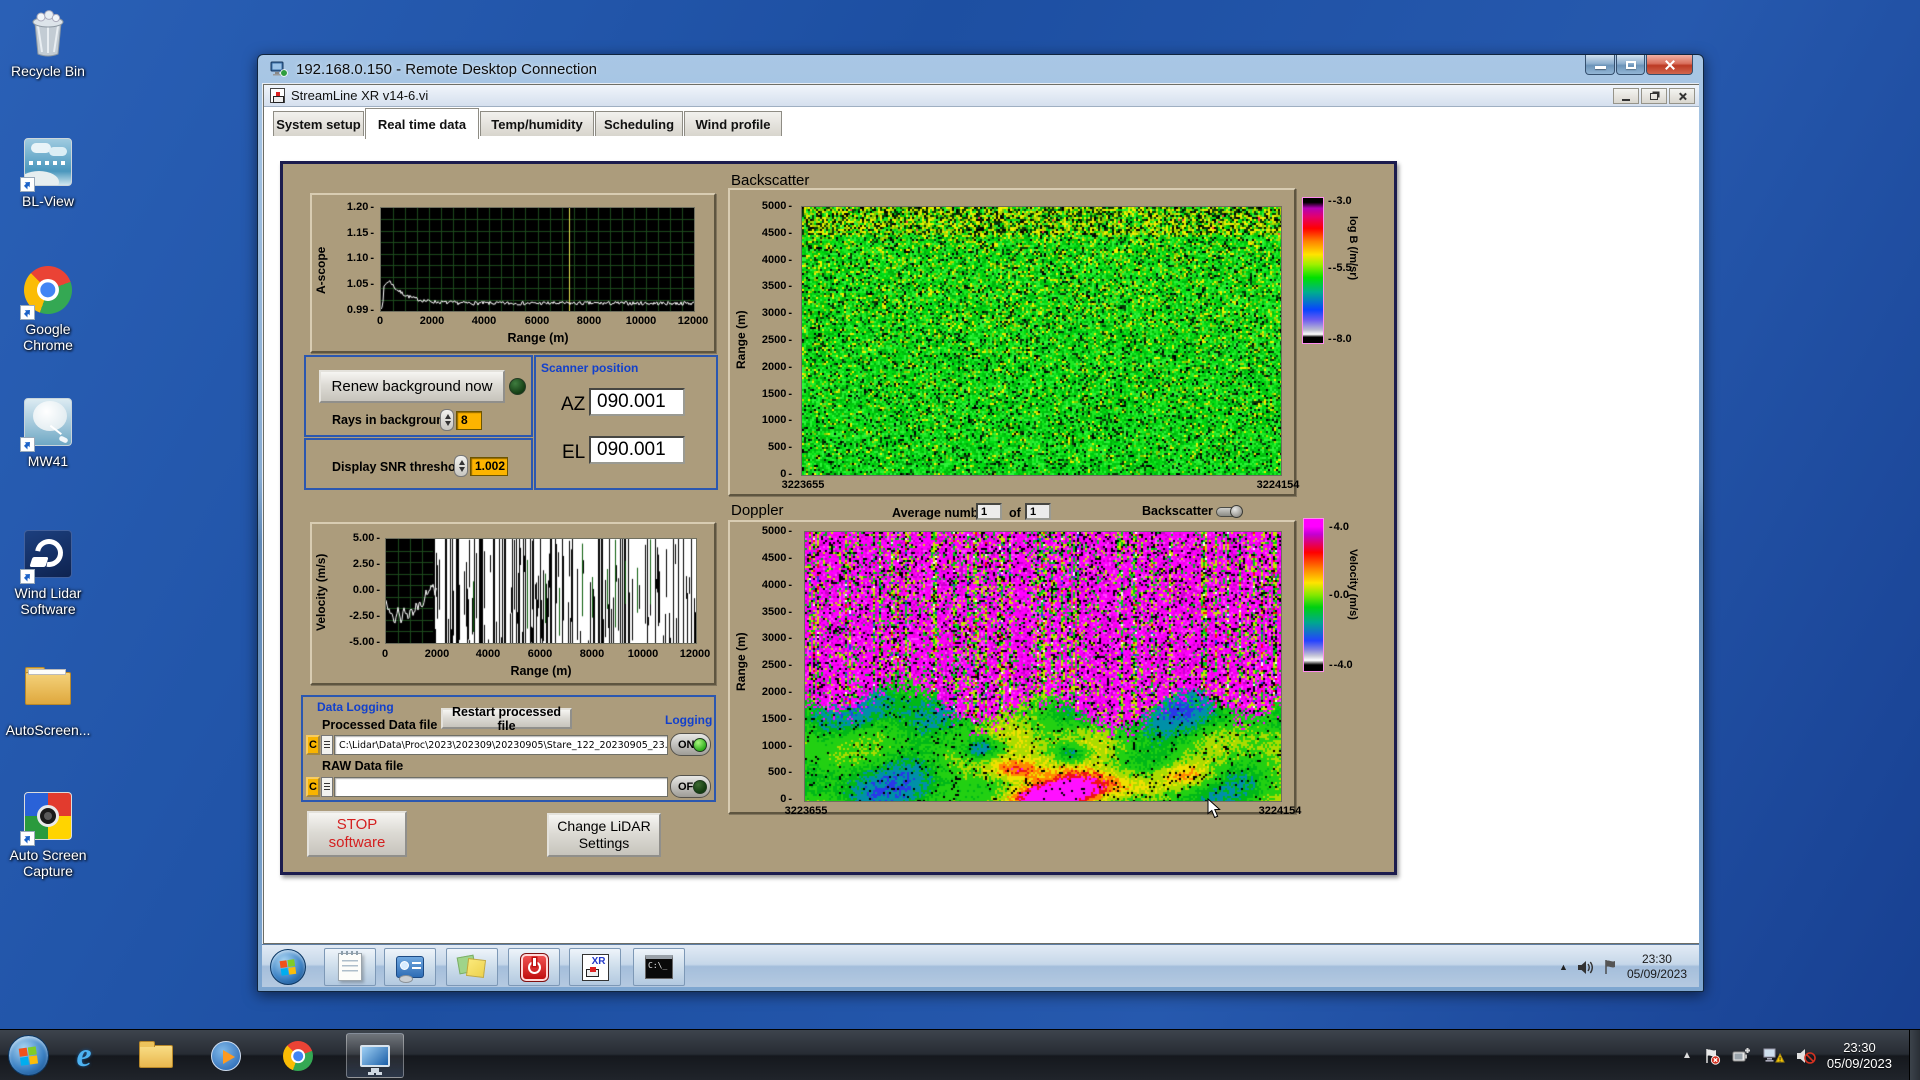 The height and width of the screenshot is (1080, 1920). I want to click on rays-value-field: 8, so click(469, 420).